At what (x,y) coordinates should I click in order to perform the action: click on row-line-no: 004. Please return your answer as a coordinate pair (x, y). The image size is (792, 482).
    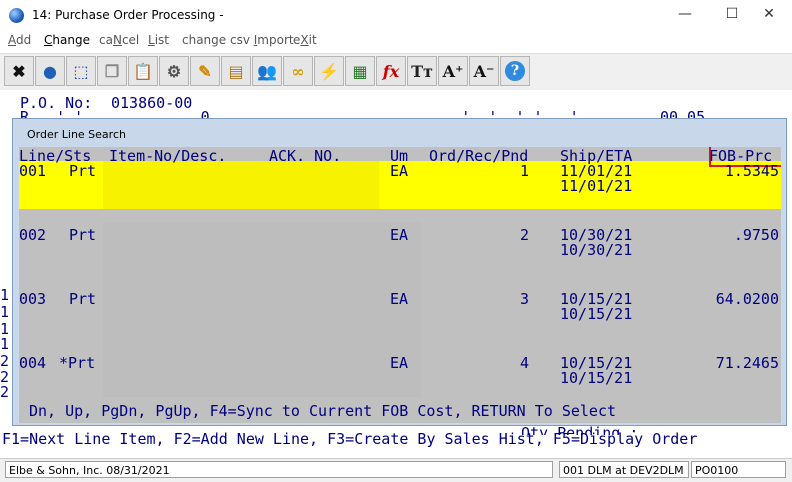
    Looking at the image, I should click on (33, 363).